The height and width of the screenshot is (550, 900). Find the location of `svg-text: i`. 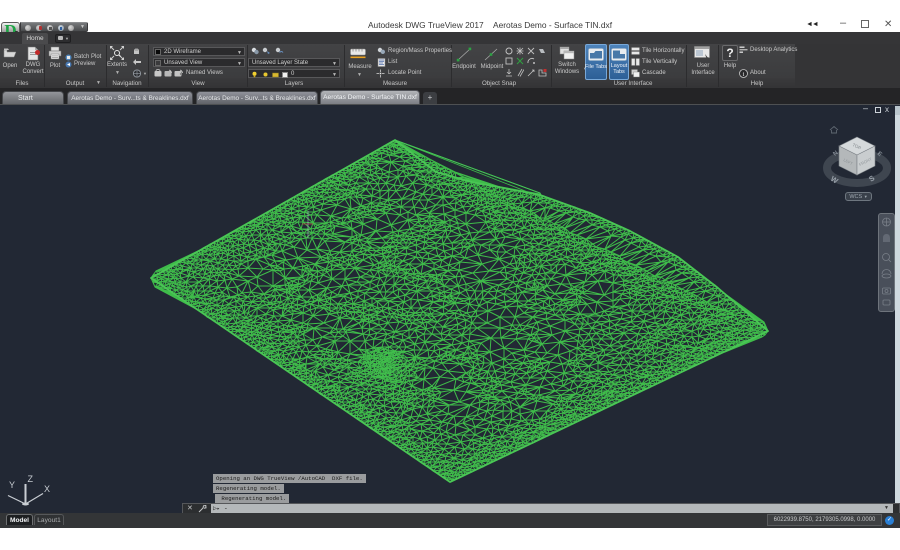

svg-text: i is located at coordinates (744, 74).